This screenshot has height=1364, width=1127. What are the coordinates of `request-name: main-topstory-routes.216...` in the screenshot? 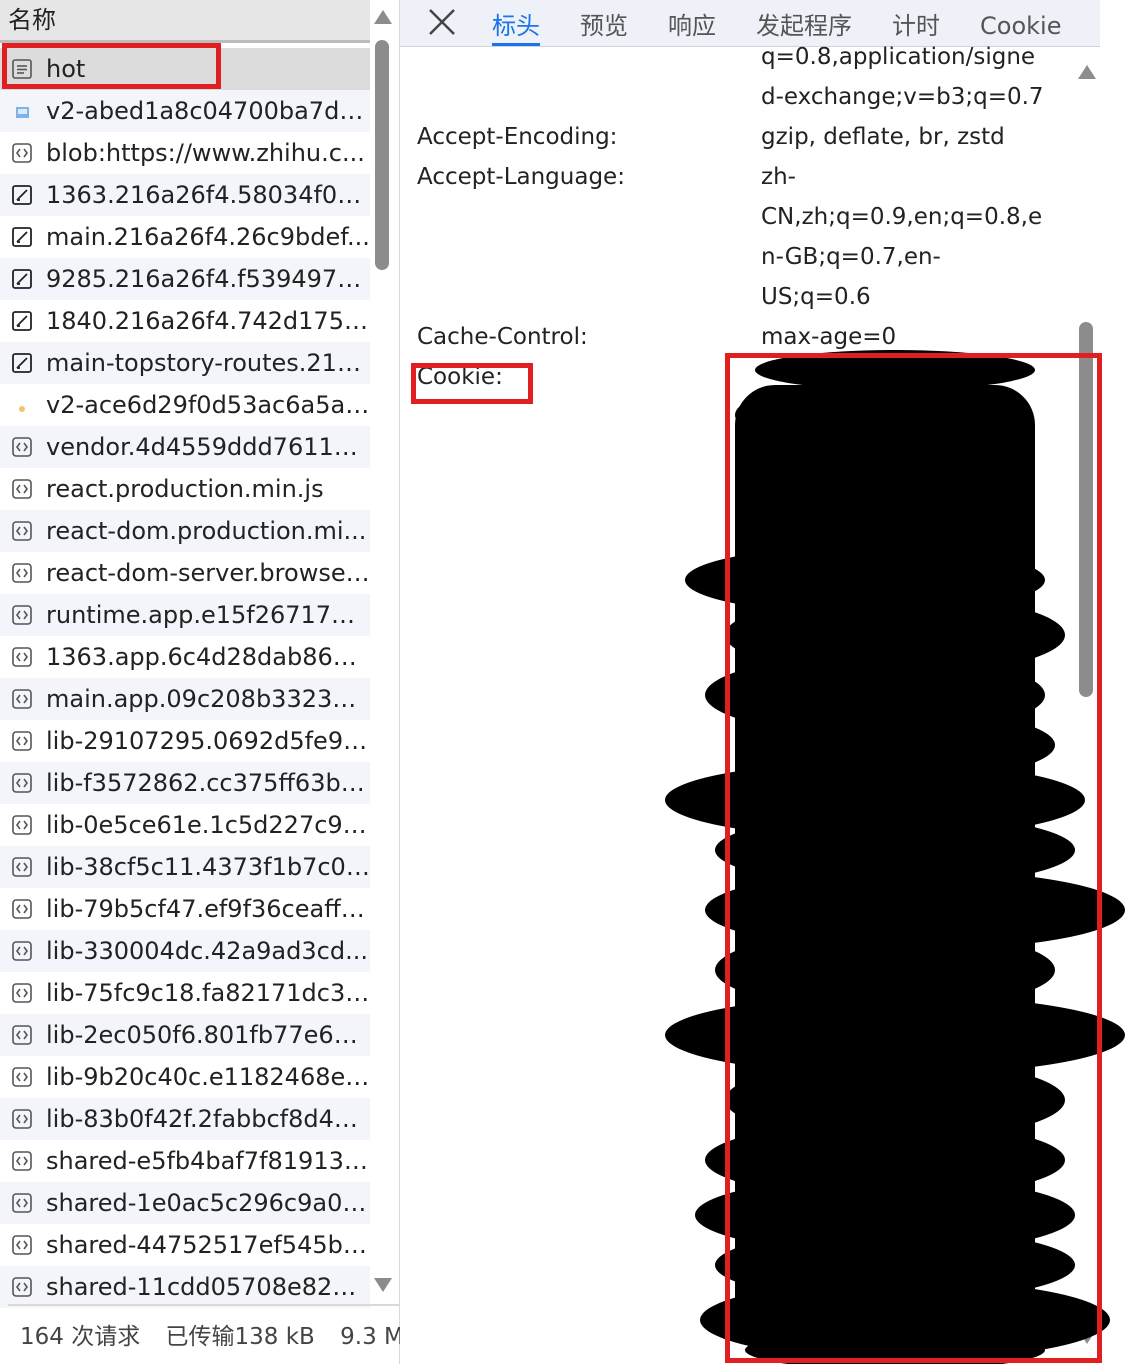 It's located at (208, 363).